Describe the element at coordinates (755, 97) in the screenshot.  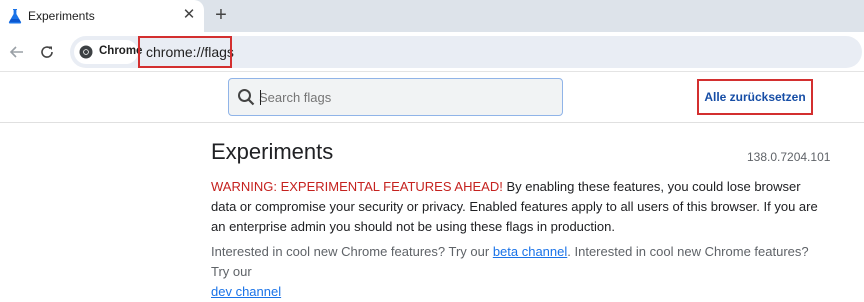
I see `reset-all-button: Alle zurücksetzen` at that location.